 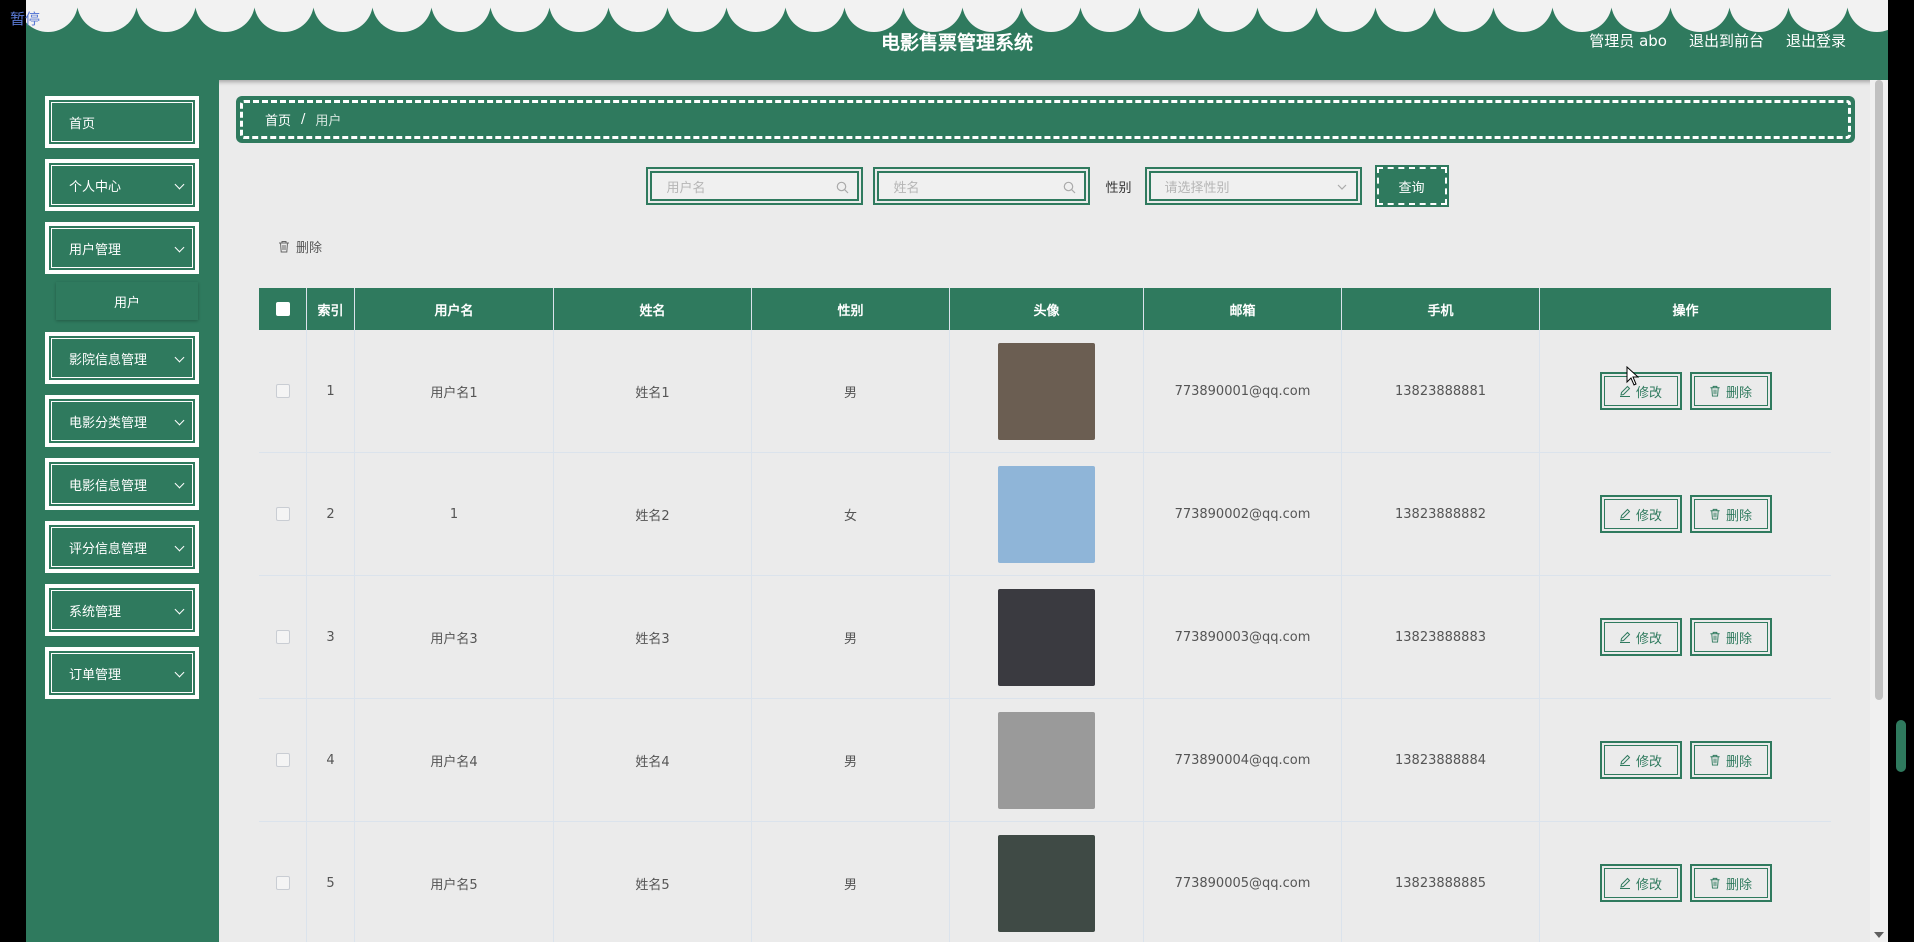 I want to click on column-header-gender: 性别, so click(x=851, y=309).